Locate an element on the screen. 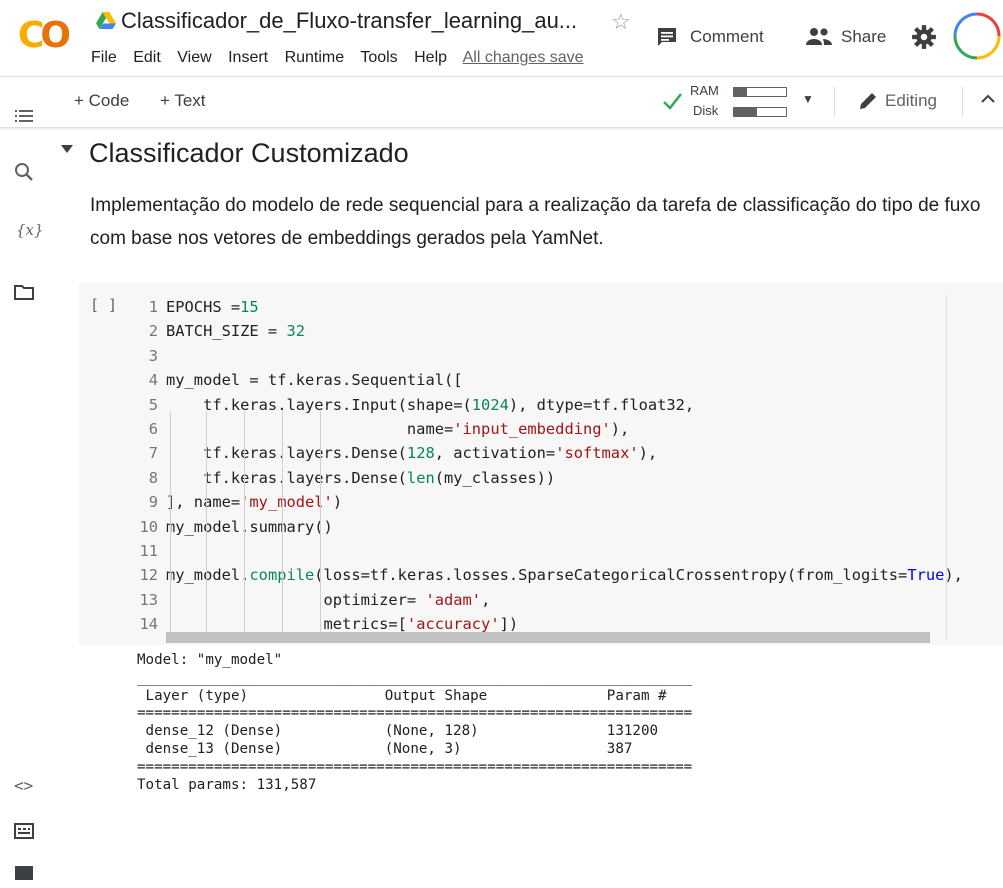 Image resolution: width=1003 pixels, height=888 pixels. menu-runtime: Runtime is located at coordinates (315, 57).